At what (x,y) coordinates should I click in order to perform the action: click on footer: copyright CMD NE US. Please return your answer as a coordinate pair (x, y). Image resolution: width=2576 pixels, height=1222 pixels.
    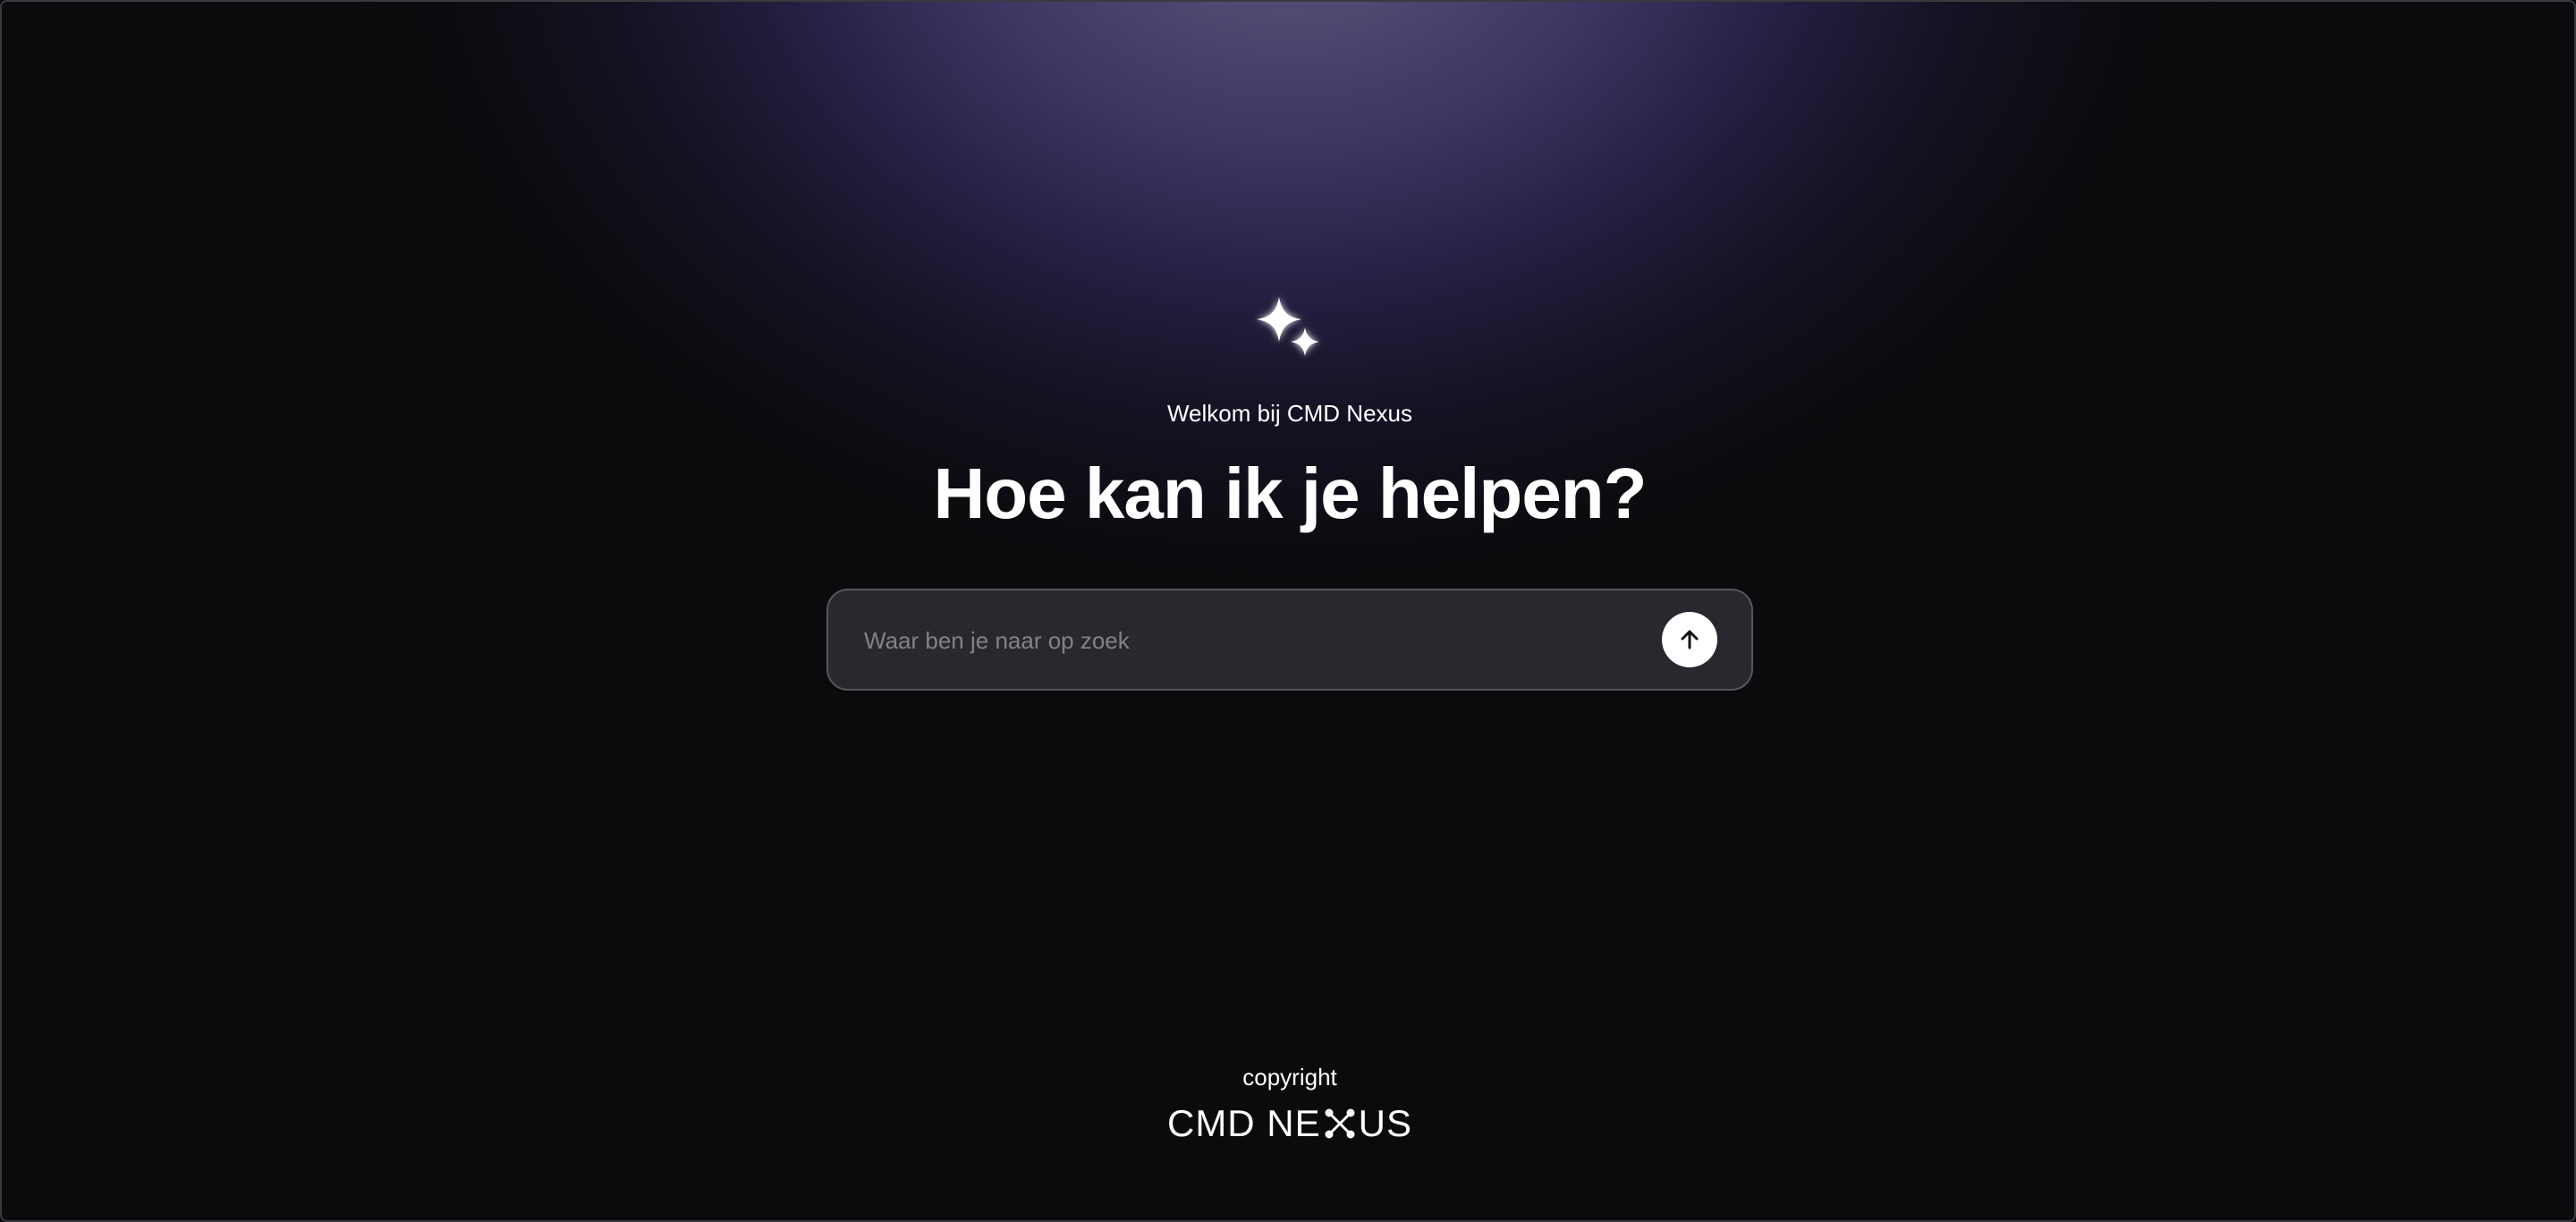
    Looking at the image, I should click on (1288, 1104).